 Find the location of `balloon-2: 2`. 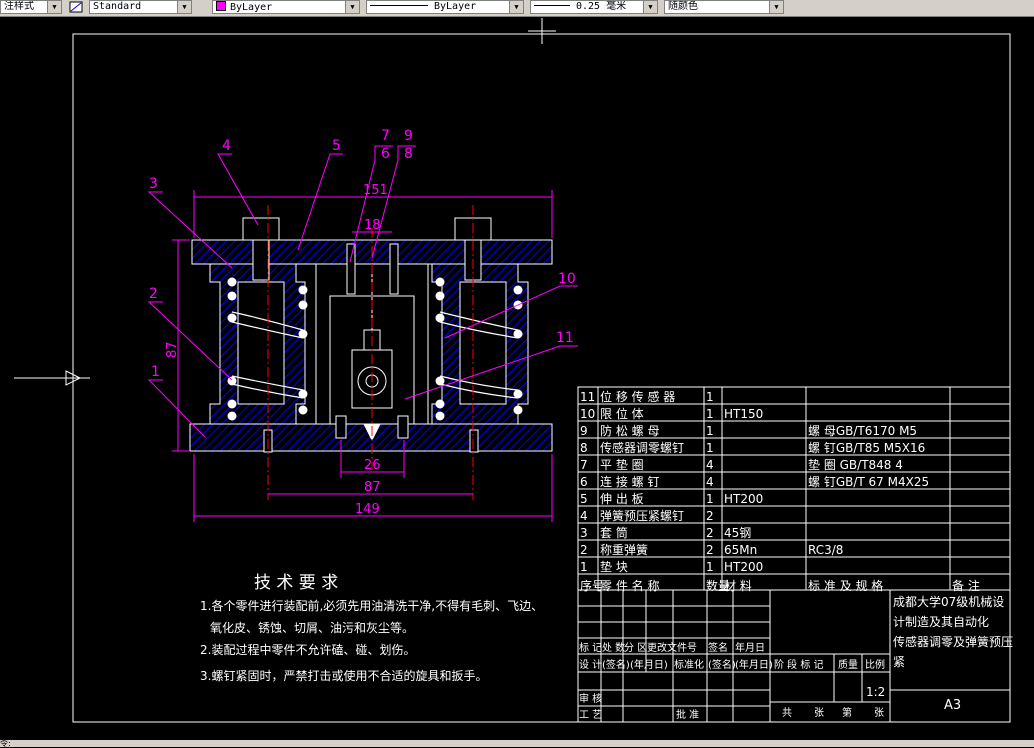

balloon-2: 2 is located at coordinates (153, 294).